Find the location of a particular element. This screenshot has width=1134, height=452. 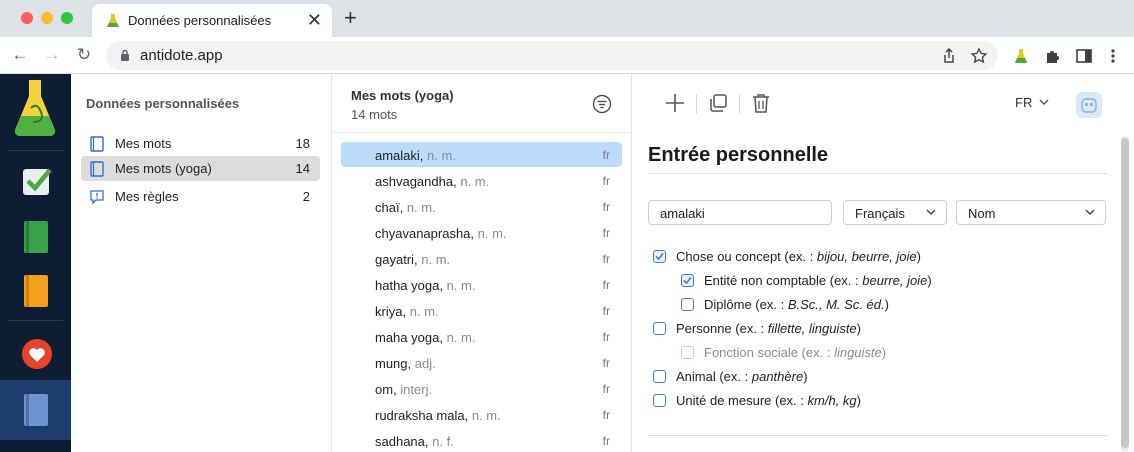

option-text: Chose ou concept (ex. : is located at coordinates (746, 256).